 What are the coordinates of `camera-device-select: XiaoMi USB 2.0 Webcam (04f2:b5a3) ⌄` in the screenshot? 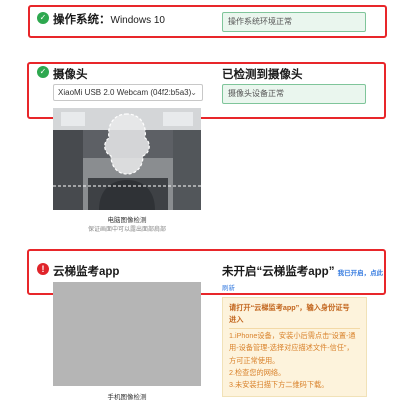 It's located at (128, 92).